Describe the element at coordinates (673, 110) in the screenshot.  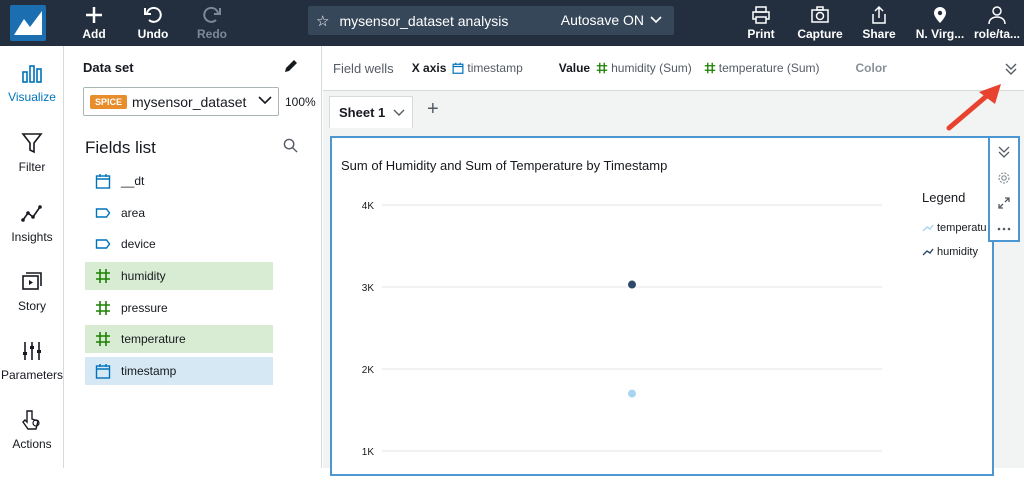
I see `sheet-tabs: Sheet 1 +` at that location.